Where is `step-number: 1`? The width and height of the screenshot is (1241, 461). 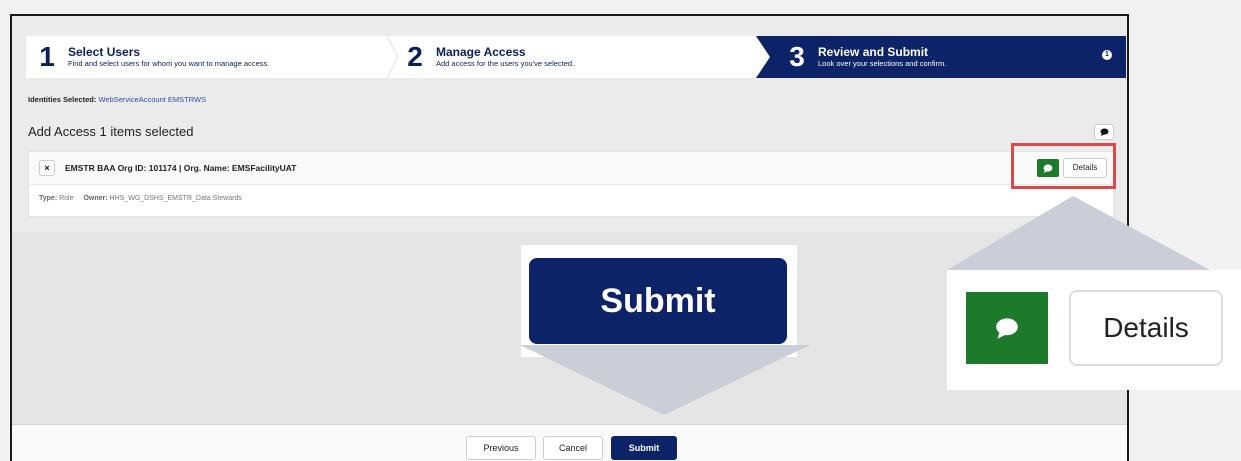
step-number: 1 is located at coordinates (47, 56).